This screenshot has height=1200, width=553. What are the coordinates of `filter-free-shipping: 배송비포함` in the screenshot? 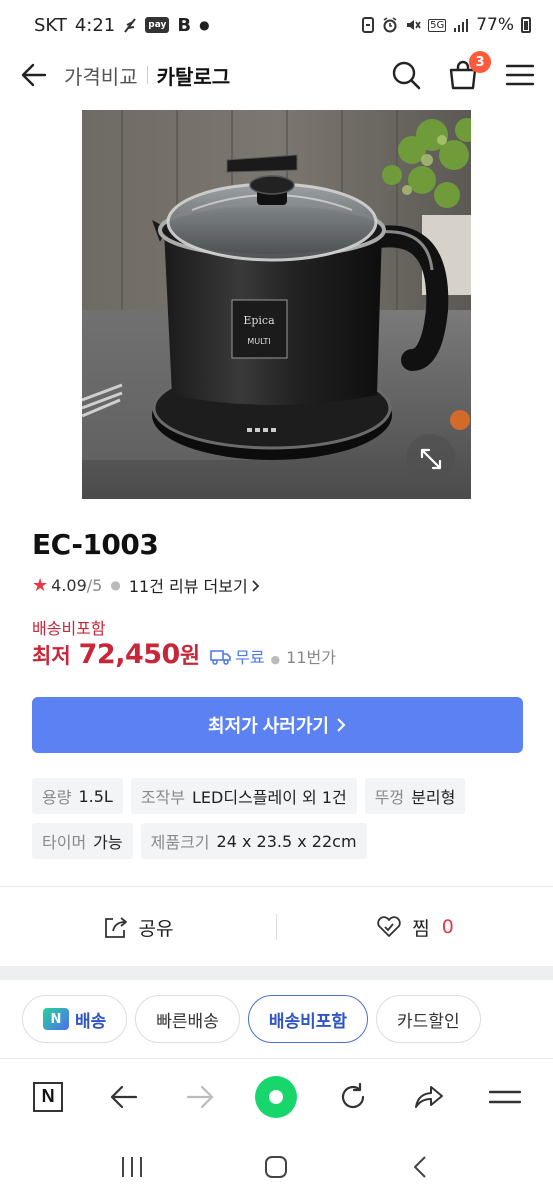 It's located at (308, 1019).